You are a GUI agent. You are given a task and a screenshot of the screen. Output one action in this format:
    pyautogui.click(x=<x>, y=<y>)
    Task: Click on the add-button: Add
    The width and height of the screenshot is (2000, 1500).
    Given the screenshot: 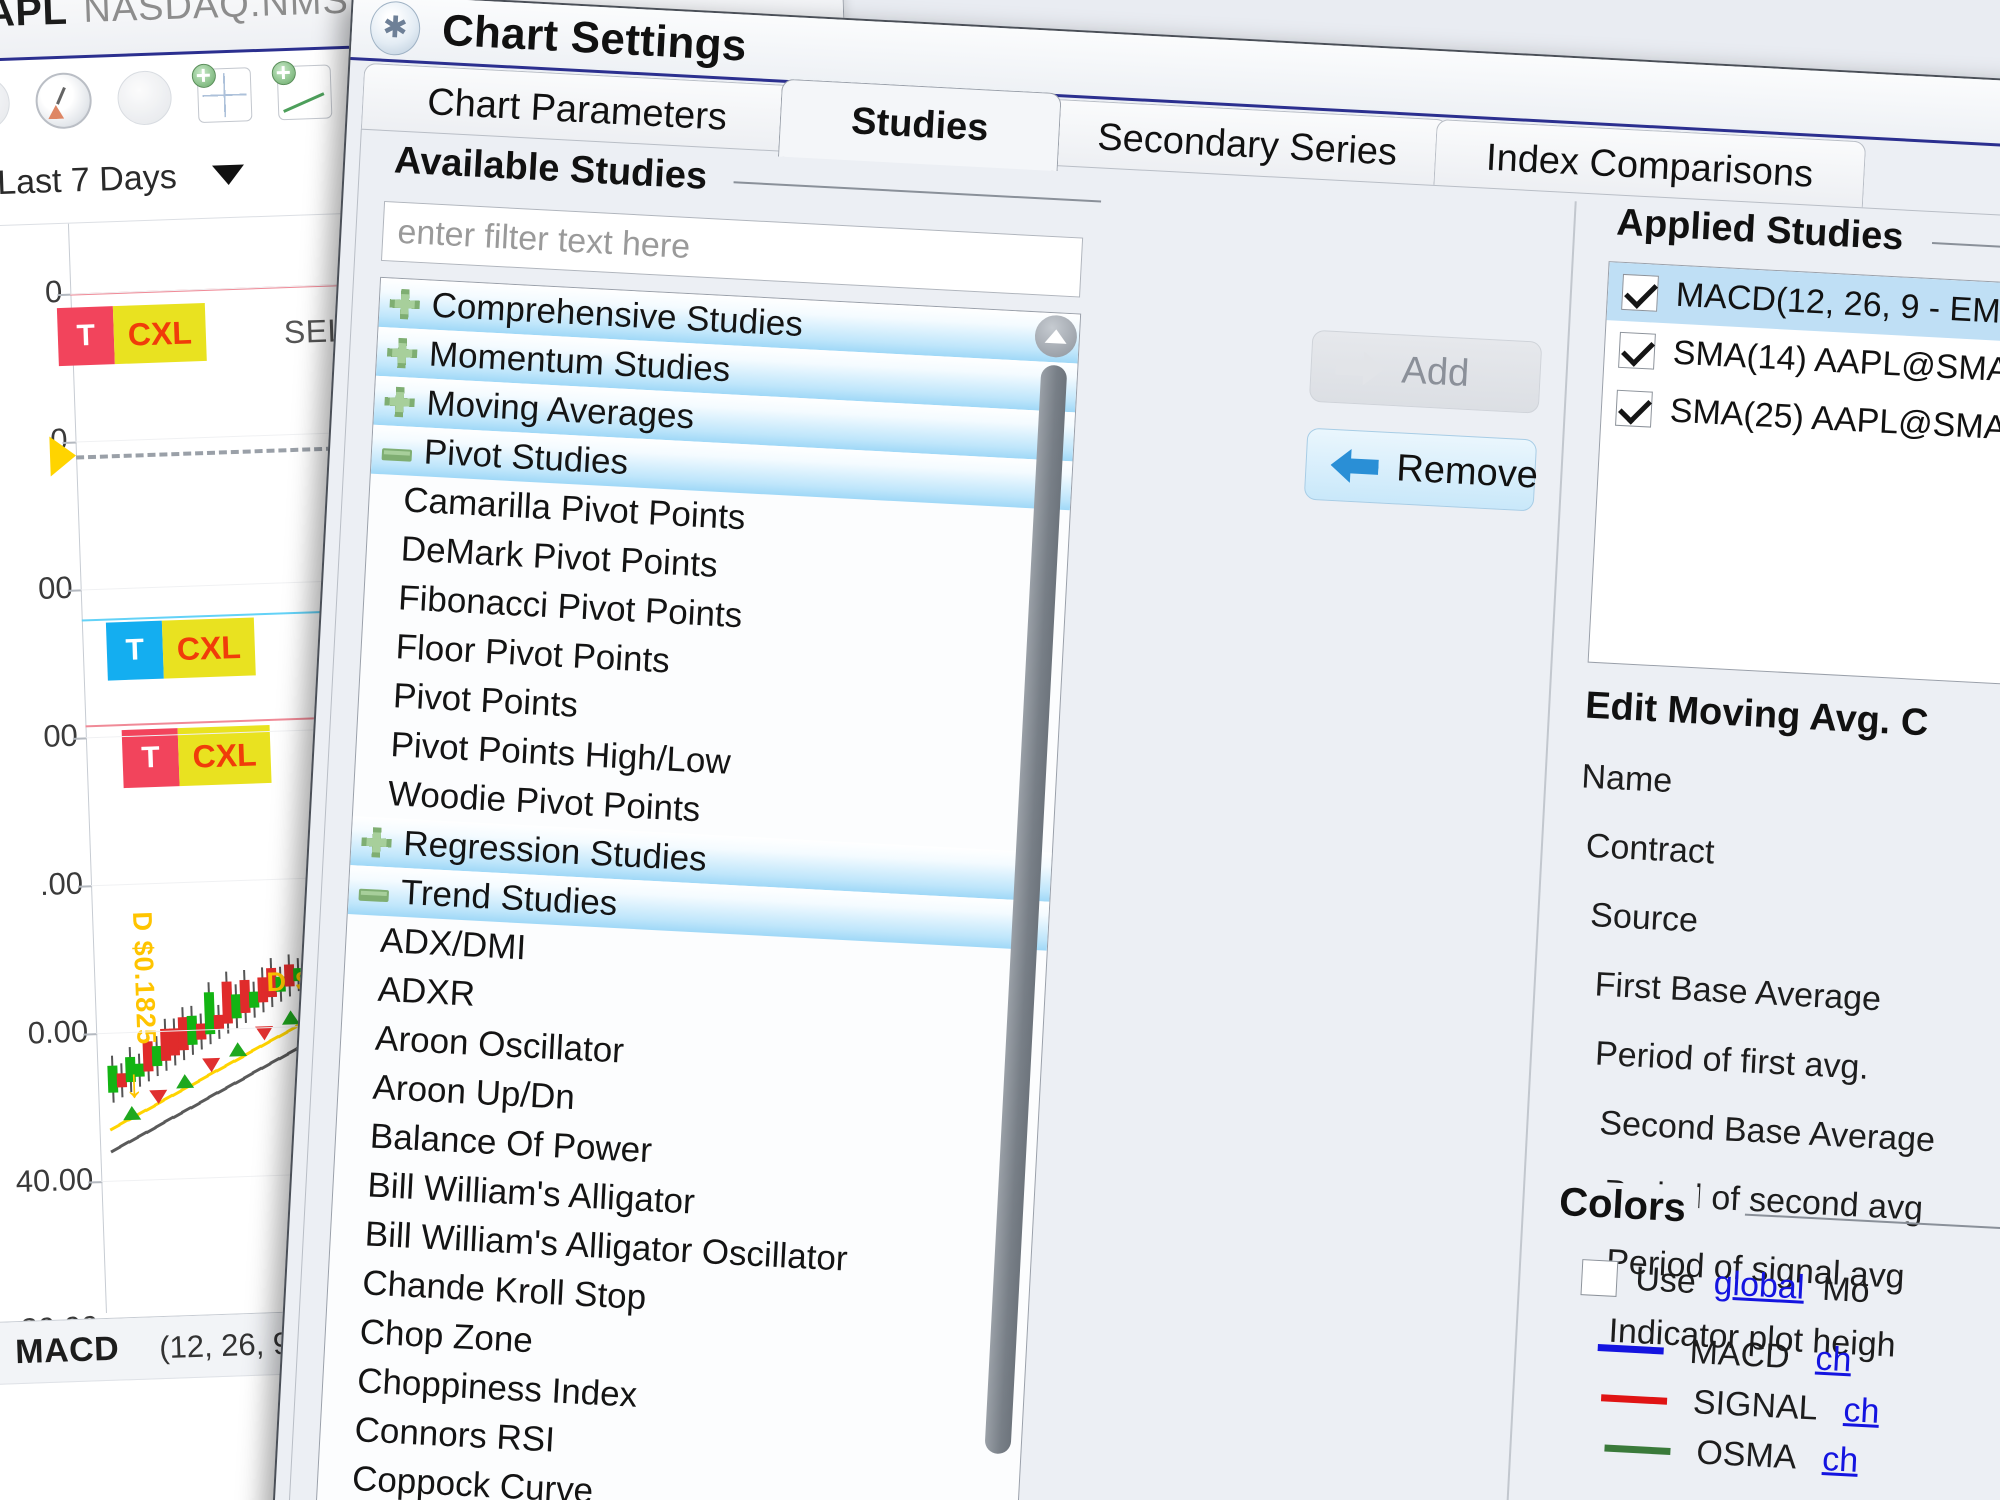 What is the action you would take?
    pyautogui.click(x=1425, y=371)
    